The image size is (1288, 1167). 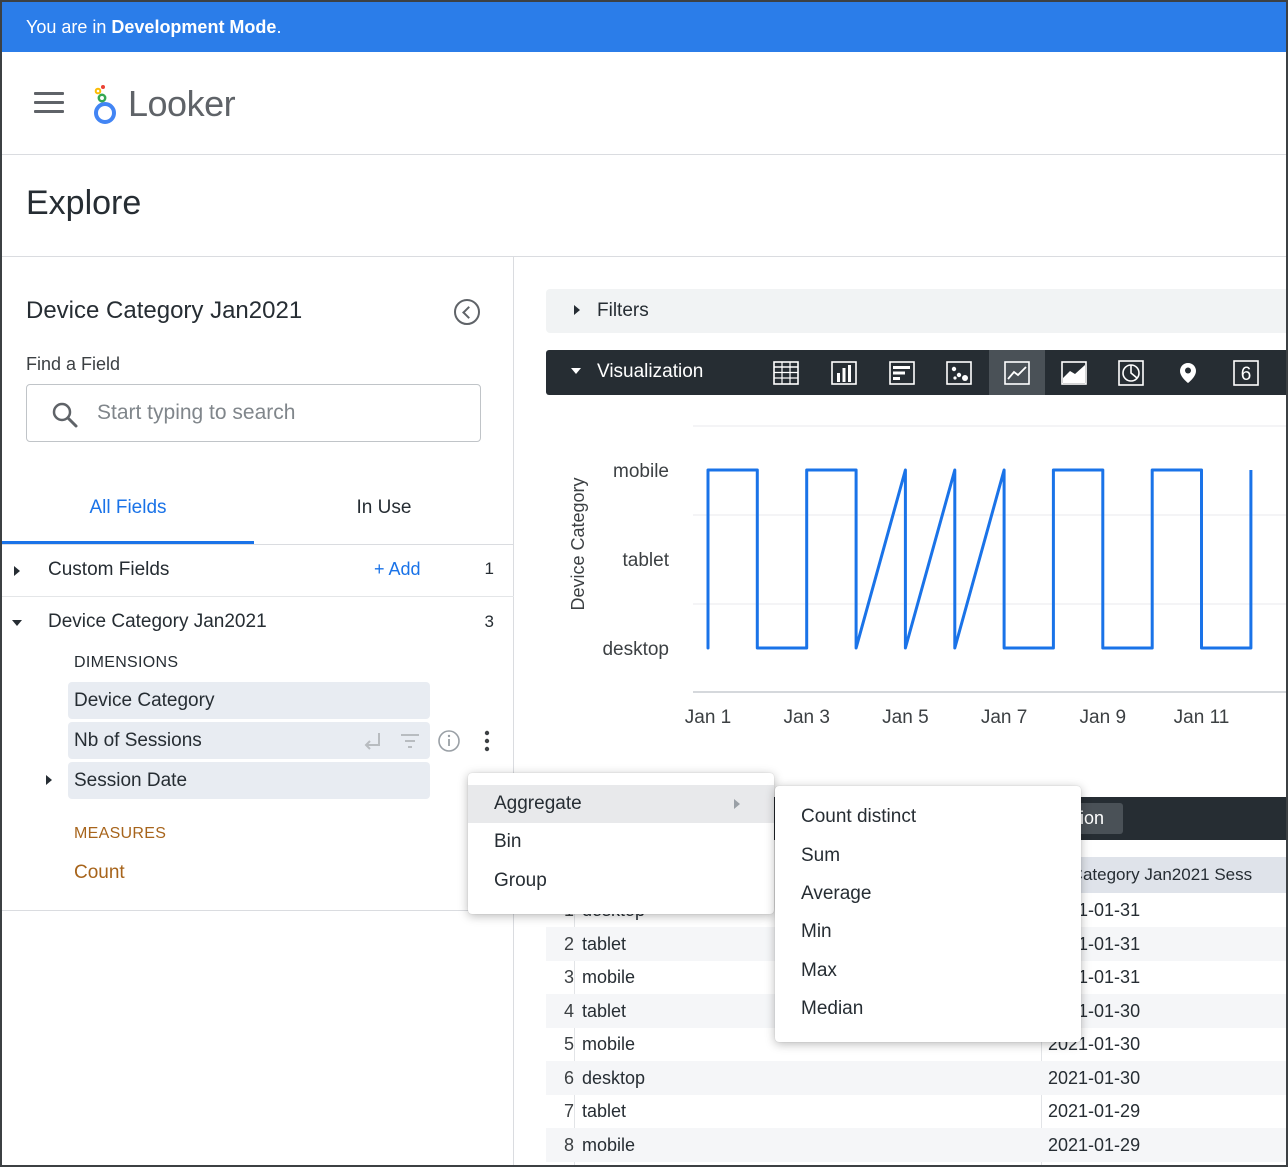 I want to click on menu-item-label: Aggregate, so click(x=538, y=803).